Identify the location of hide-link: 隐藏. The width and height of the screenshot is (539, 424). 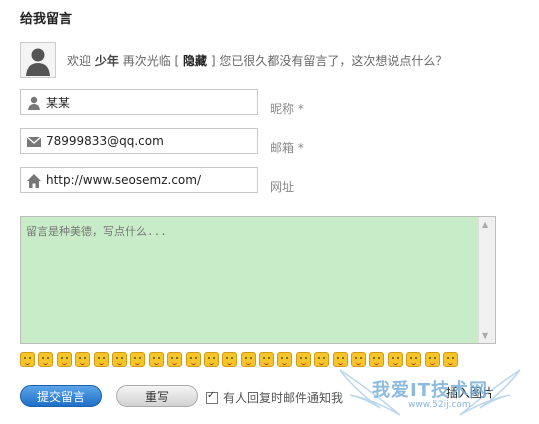
(195, 61).